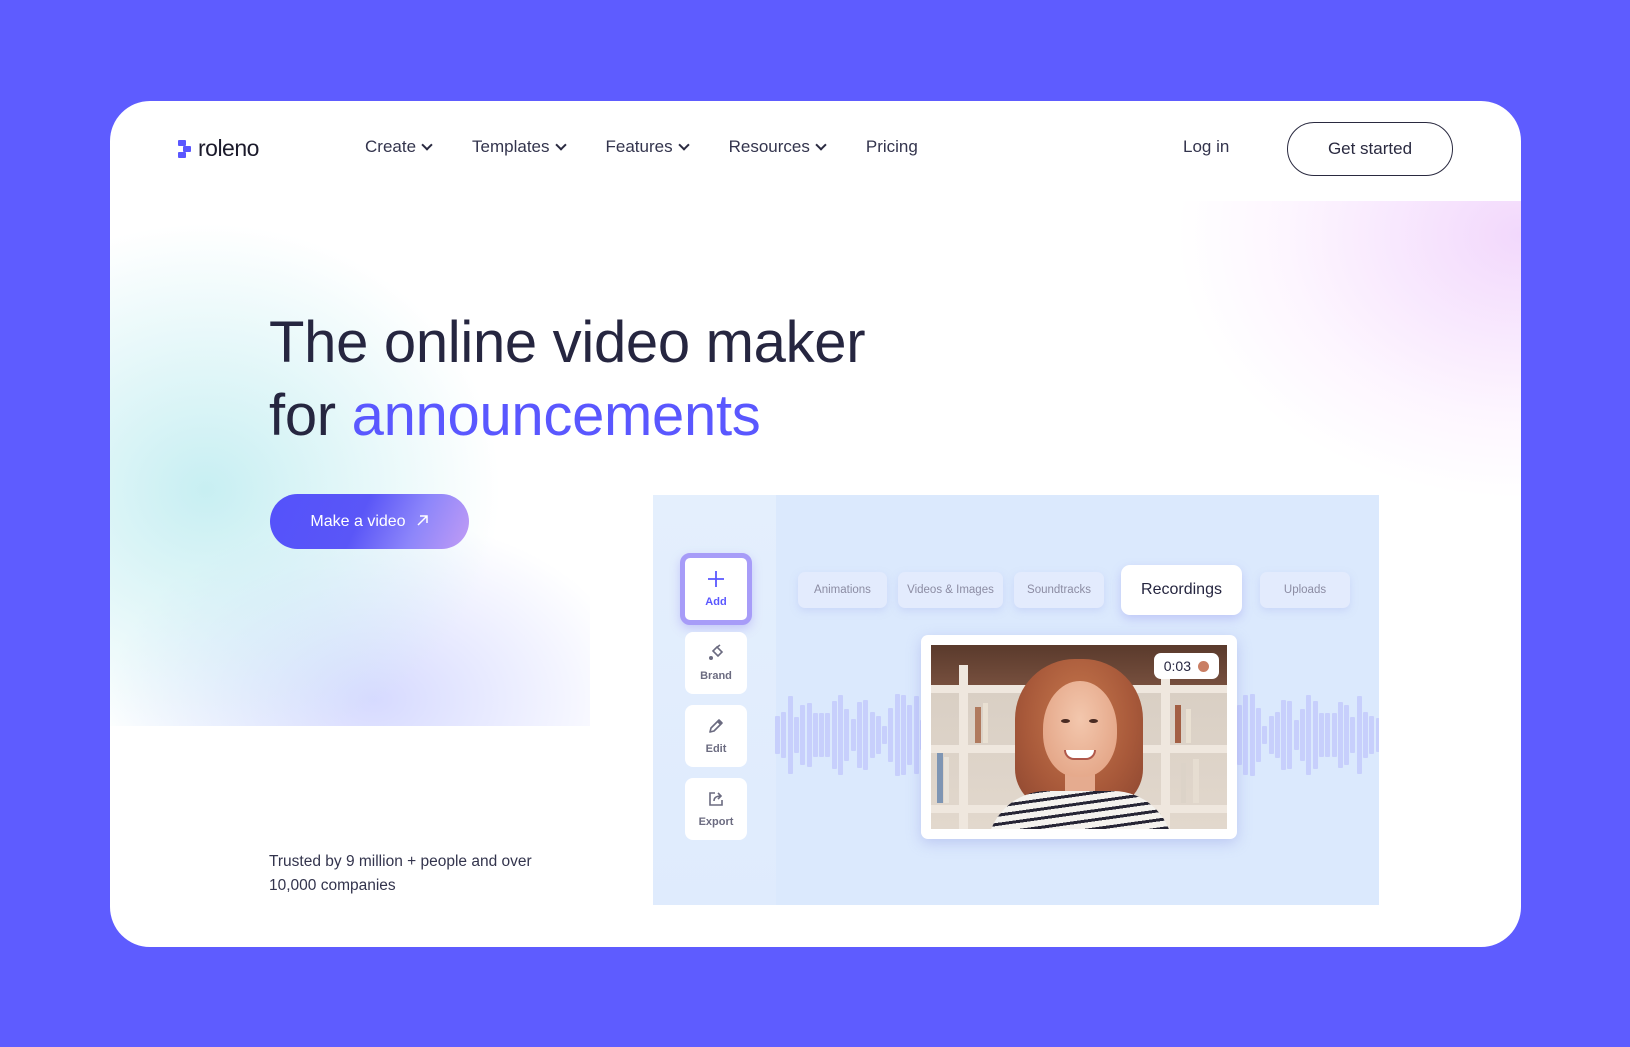 The height and width of the screenshot is (1047, 1630). I want to click on background-glow-left, so click(350, 463).